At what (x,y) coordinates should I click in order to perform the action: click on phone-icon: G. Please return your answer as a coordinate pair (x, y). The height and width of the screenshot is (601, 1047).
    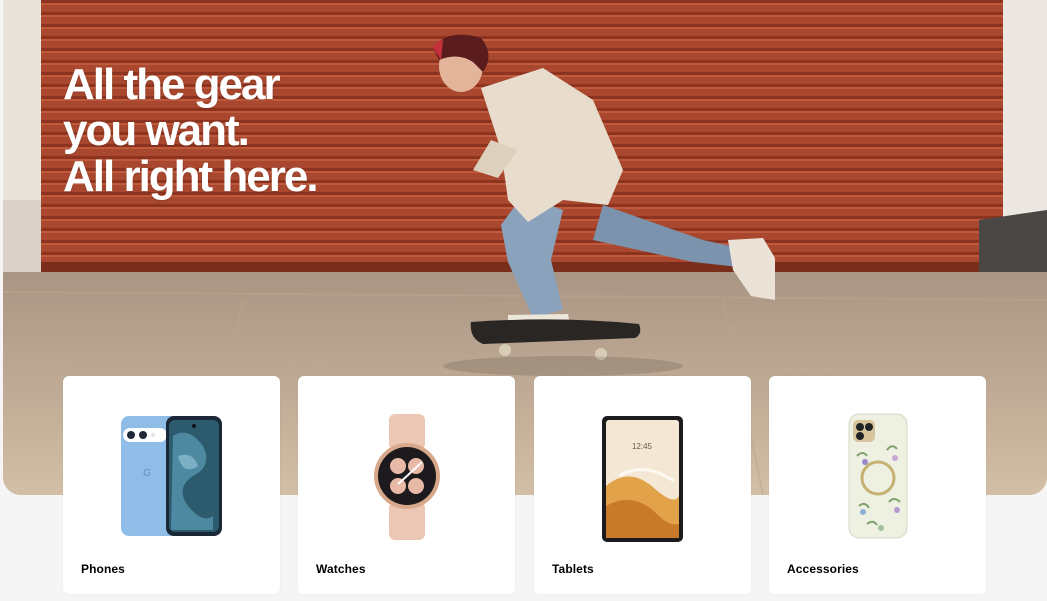
    Looking at the image, I should click on (171, 476).